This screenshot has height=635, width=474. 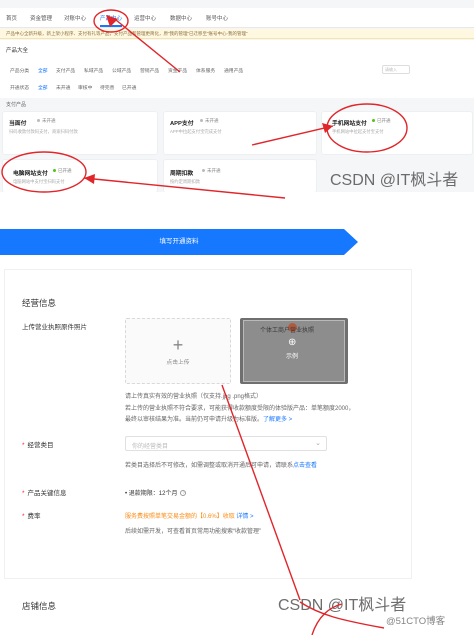 What do you see at coordinates (261, 492) in the screenshot?
I see `arrow-line-license` at bounding box center [261, 492].